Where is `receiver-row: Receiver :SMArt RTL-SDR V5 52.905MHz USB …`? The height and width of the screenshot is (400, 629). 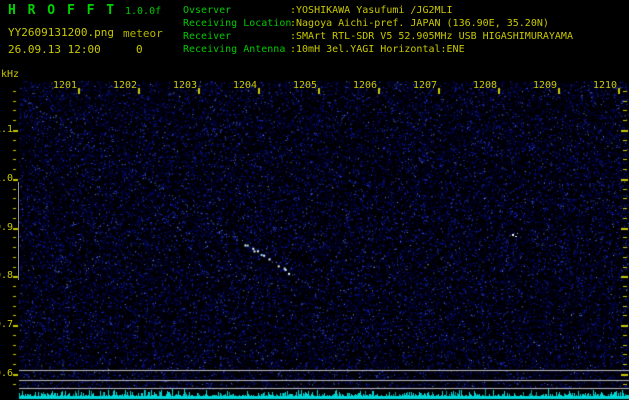
receiver-row: Receiver :SMArt RTL-SDR V5 52.905MHz USB … is located at coordinates (378, 36).